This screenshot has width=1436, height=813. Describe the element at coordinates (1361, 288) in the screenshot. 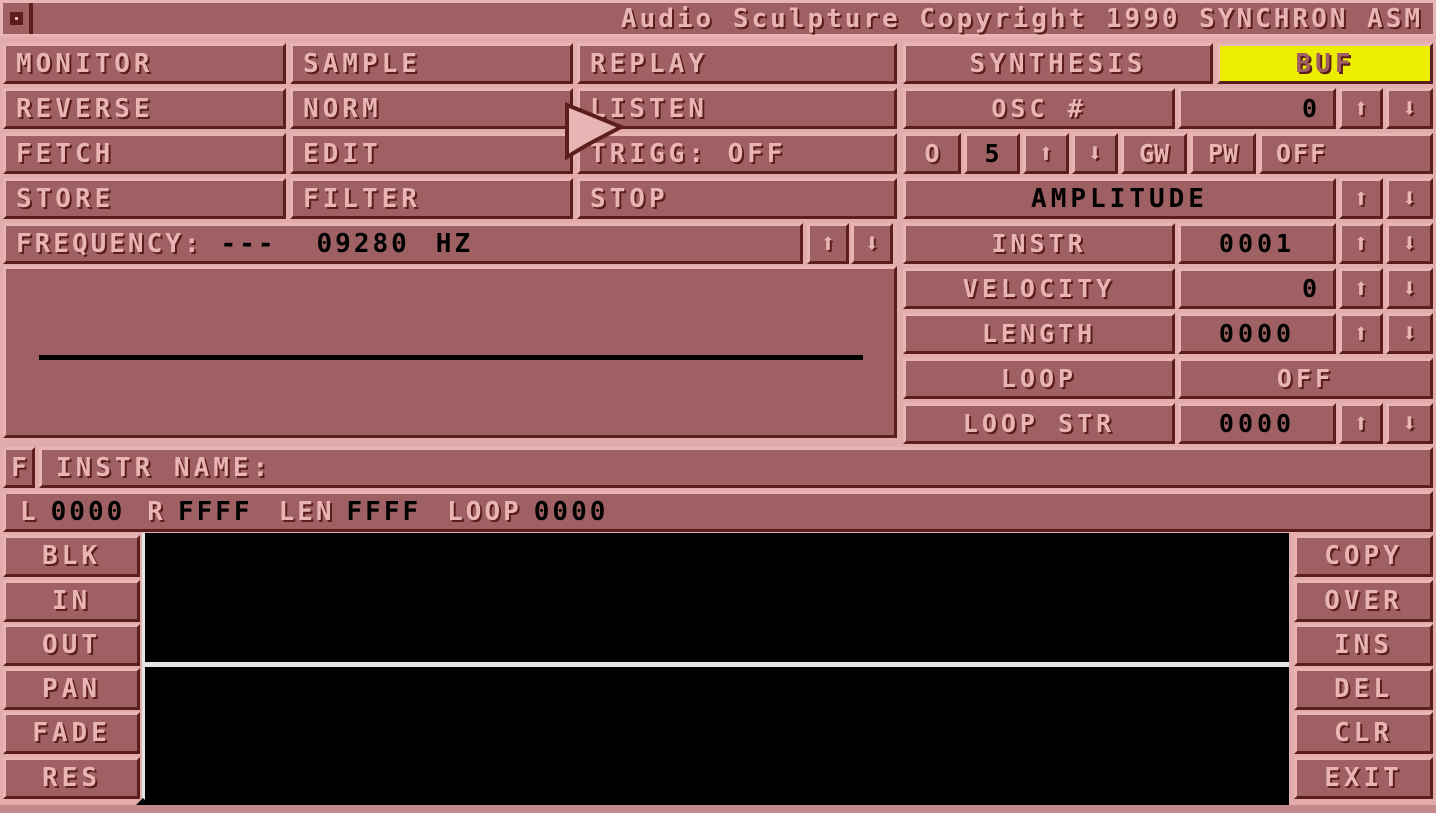

I see `velocity-up-button: ⬆` at that location.